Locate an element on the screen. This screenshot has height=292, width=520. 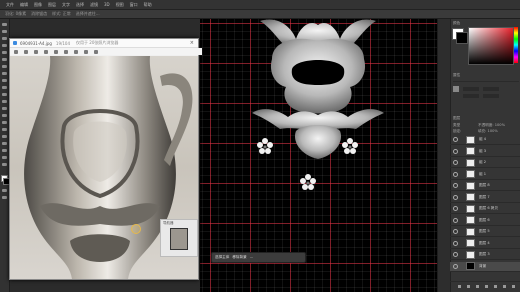
background-swatch is located at coordinates (462, 38).